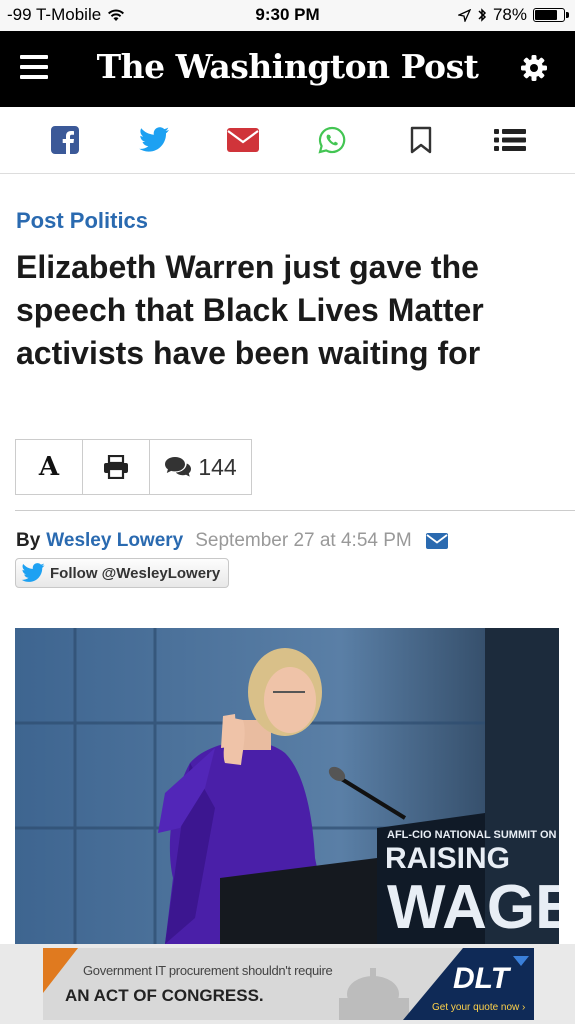 This screenshot has width=575, height=1024. I want to click on font-size-button: A, so click(49, 467).